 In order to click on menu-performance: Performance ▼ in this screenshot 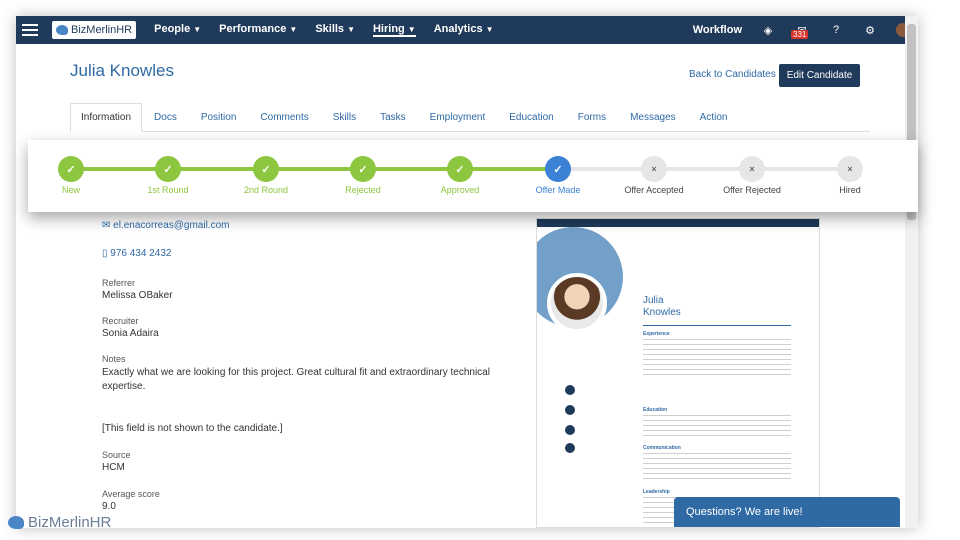, I will do `click(258, 30)`.